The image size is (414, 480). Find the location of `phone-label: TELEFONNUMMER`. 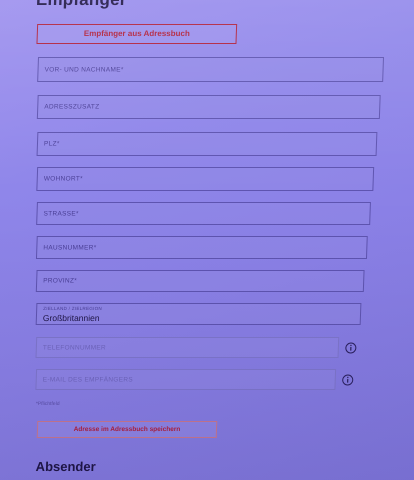

phone-label: TELEFONNUMMER is located at coordinates (74, 347).